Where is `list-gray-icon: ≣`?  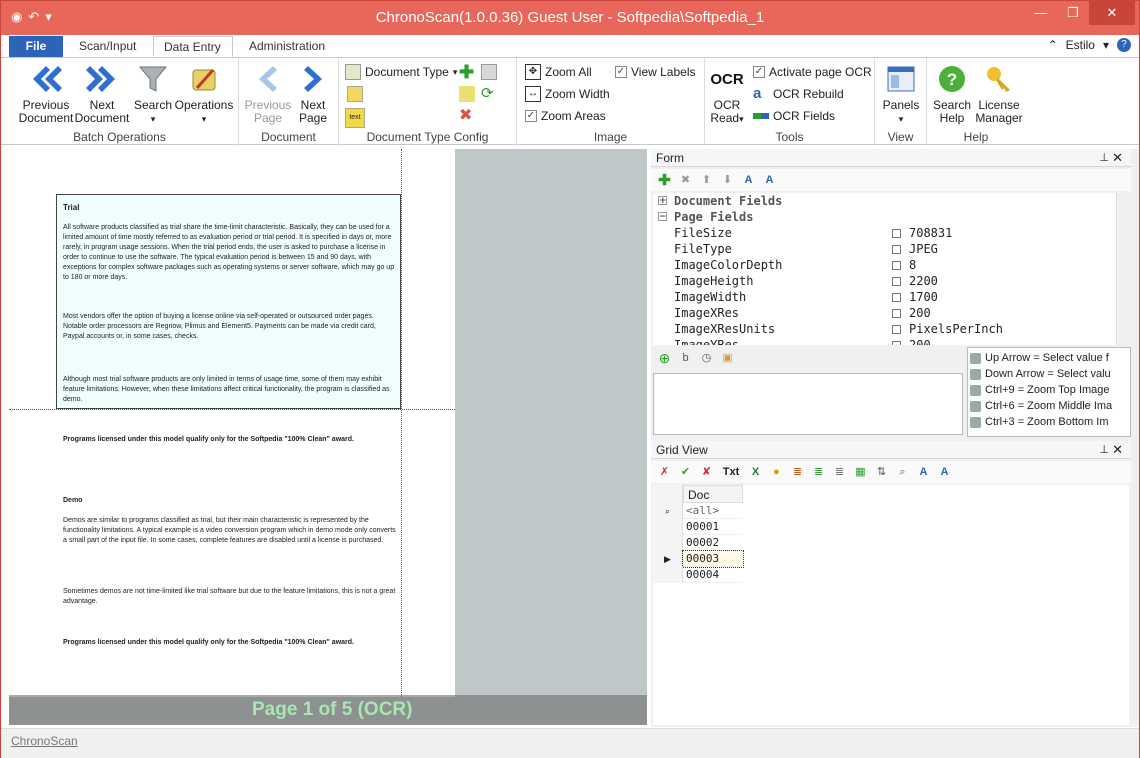 list-gray-icon: ≣ is located at coordinates (839, 472).